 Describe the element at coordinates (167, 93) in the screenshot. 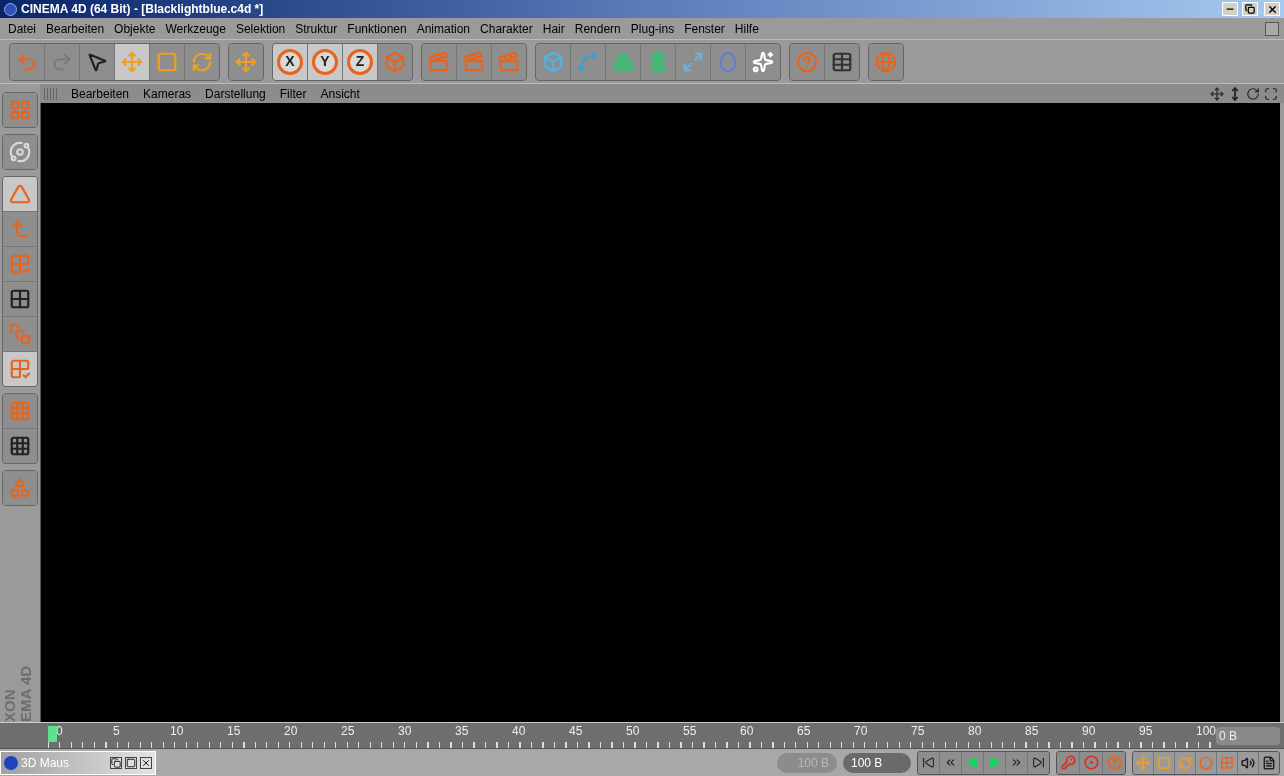

I see `viewport-menu-item: Kameras` at that location.